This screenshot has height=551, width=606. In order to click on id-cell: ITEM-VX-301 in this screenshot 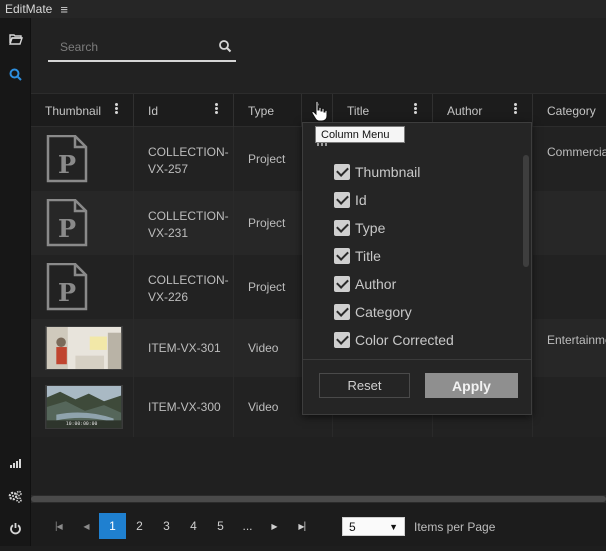, I will do `click(184, 348)`.